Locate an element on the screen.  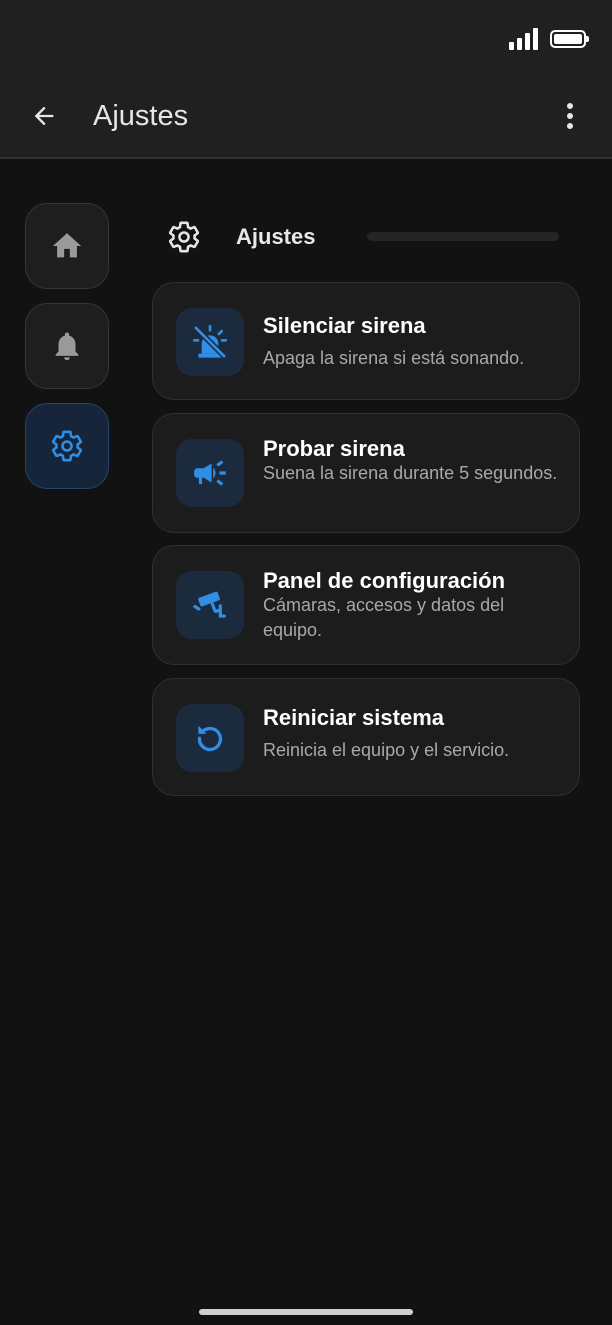
security-camera-icon is located at coordinates (209, 604).